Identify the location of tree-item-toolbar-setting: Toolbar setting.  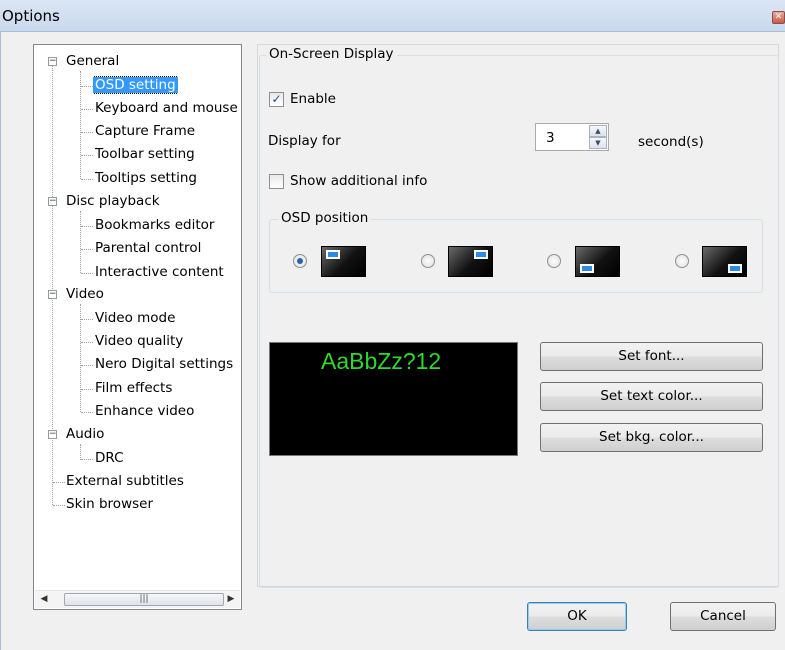
(145, 154).